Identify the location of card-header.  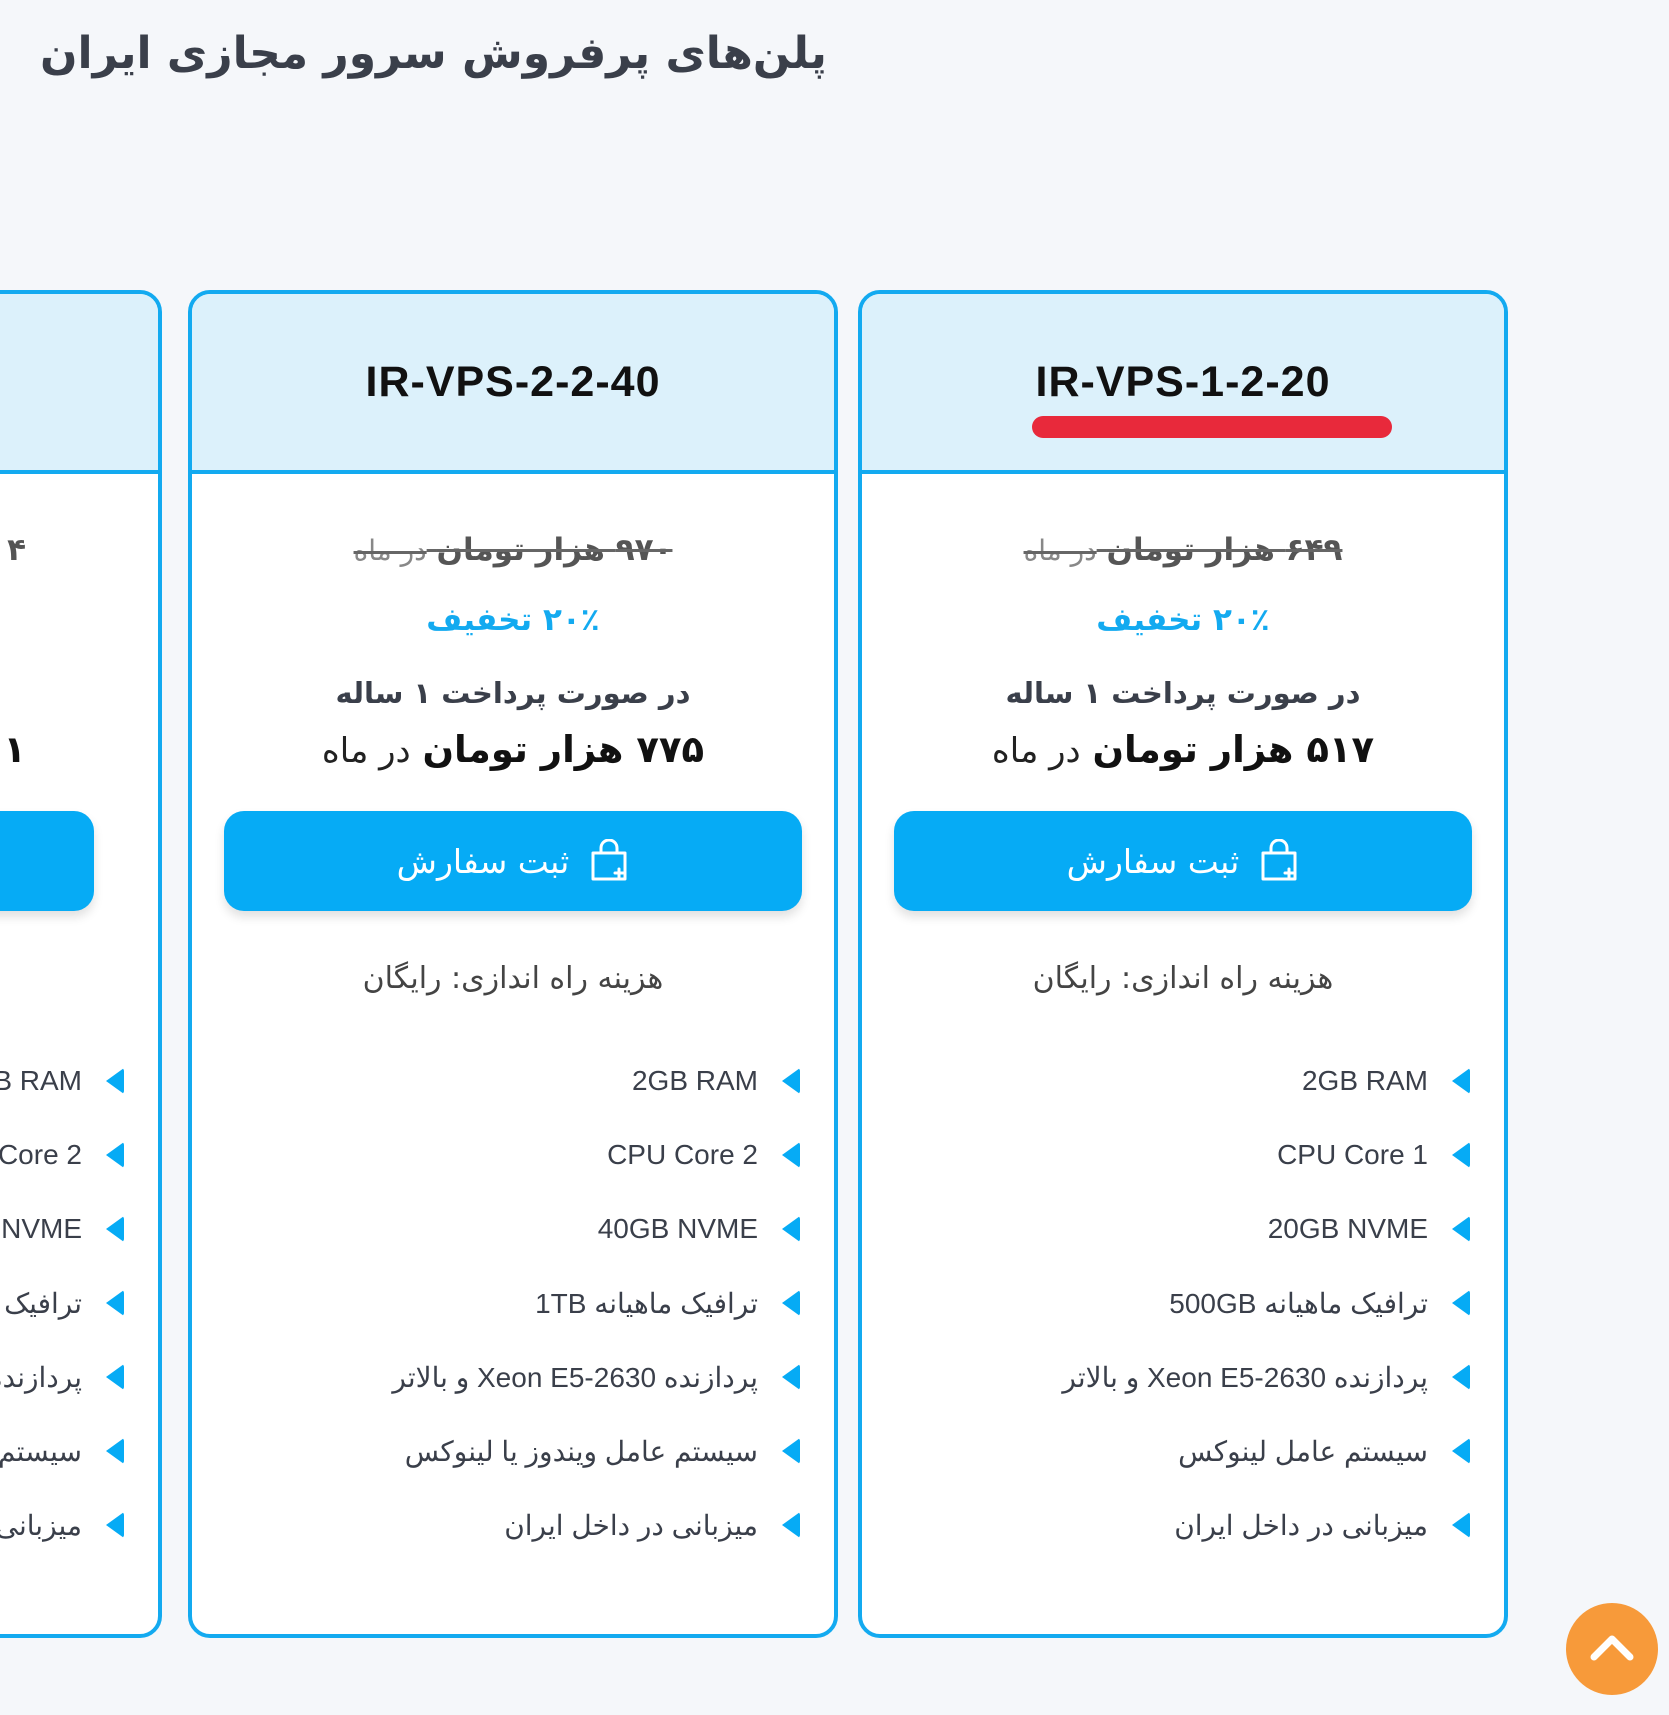
(79, 384).